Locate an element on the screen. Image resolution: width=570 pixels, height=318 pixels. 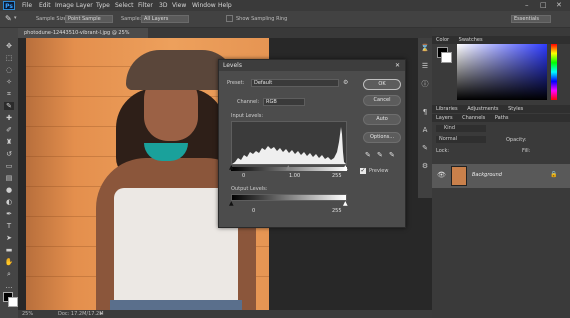
character-icon: A is located at coordinates (425, 130).